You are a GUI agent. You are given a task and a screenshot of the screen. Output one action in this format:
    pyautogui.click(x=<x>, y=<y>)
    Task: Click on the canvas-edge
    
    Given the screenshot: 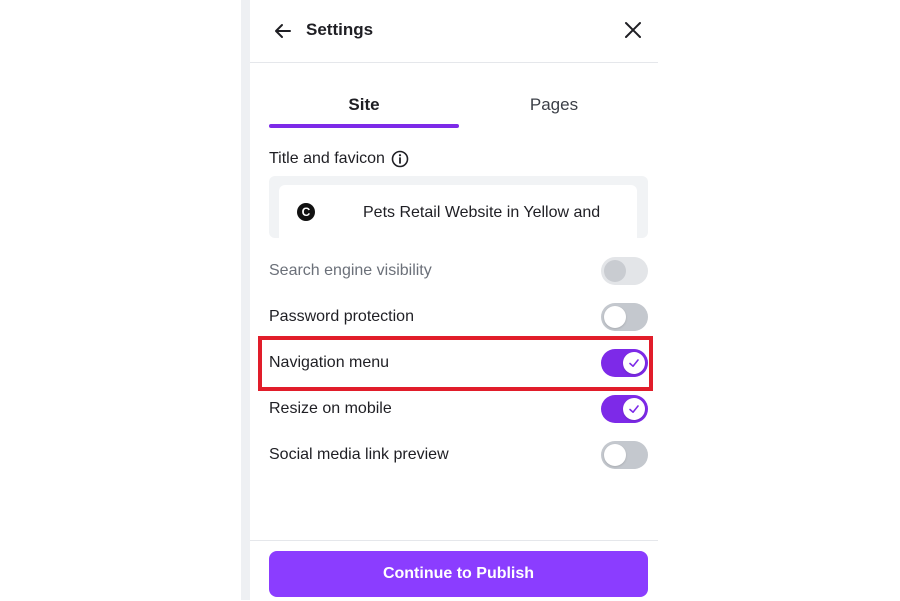 What is the action you would take?
    pyautogui.click(x=245, y=300)
    